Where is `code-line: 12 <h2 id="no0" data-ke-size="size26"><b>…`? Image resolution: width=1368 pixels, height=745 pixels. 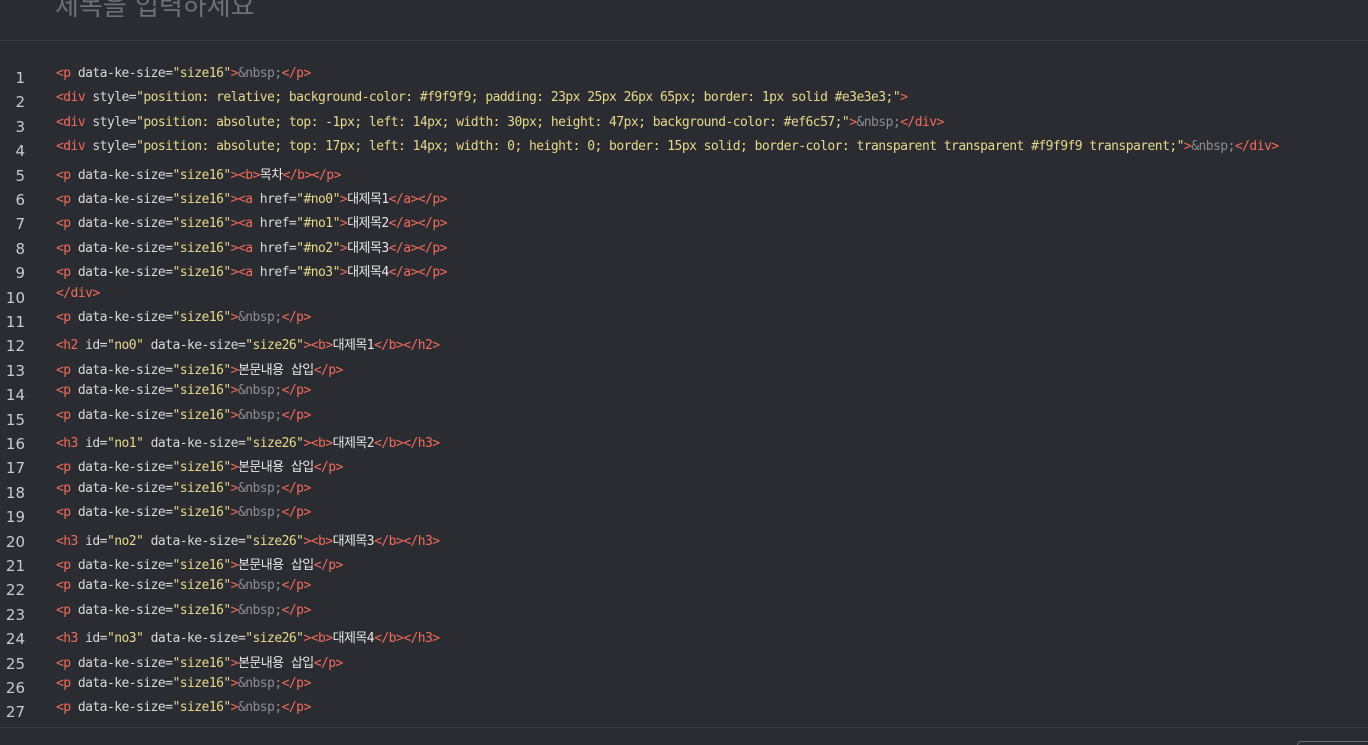 code-line: 12 <h2 id="no0" data-ke-size="size26"><b>… is located at coordinates (684, 344).